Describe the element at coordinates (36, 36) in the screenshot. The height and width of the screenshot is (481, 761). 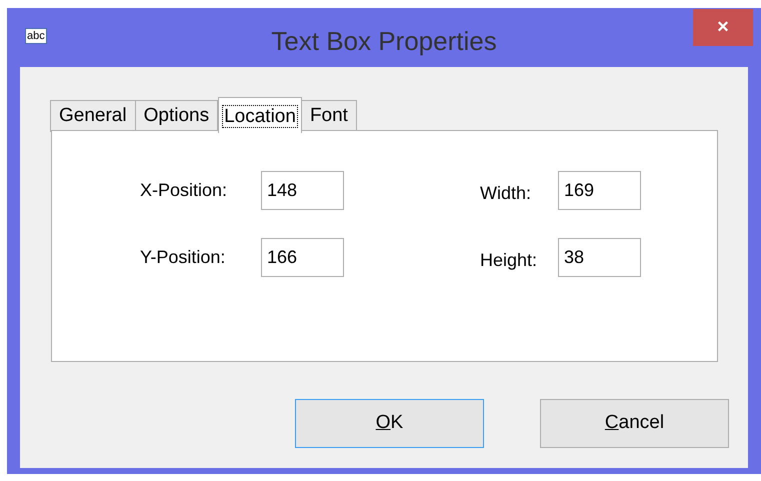
I see `app-icon: abc` at that location.